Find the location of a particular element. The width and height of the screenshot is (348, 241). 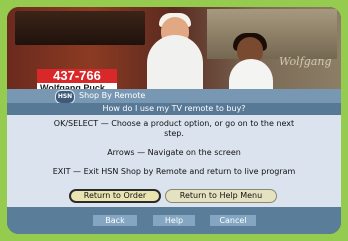

help-line-ok-select-cont: step. is located at coordinates (174, 133).